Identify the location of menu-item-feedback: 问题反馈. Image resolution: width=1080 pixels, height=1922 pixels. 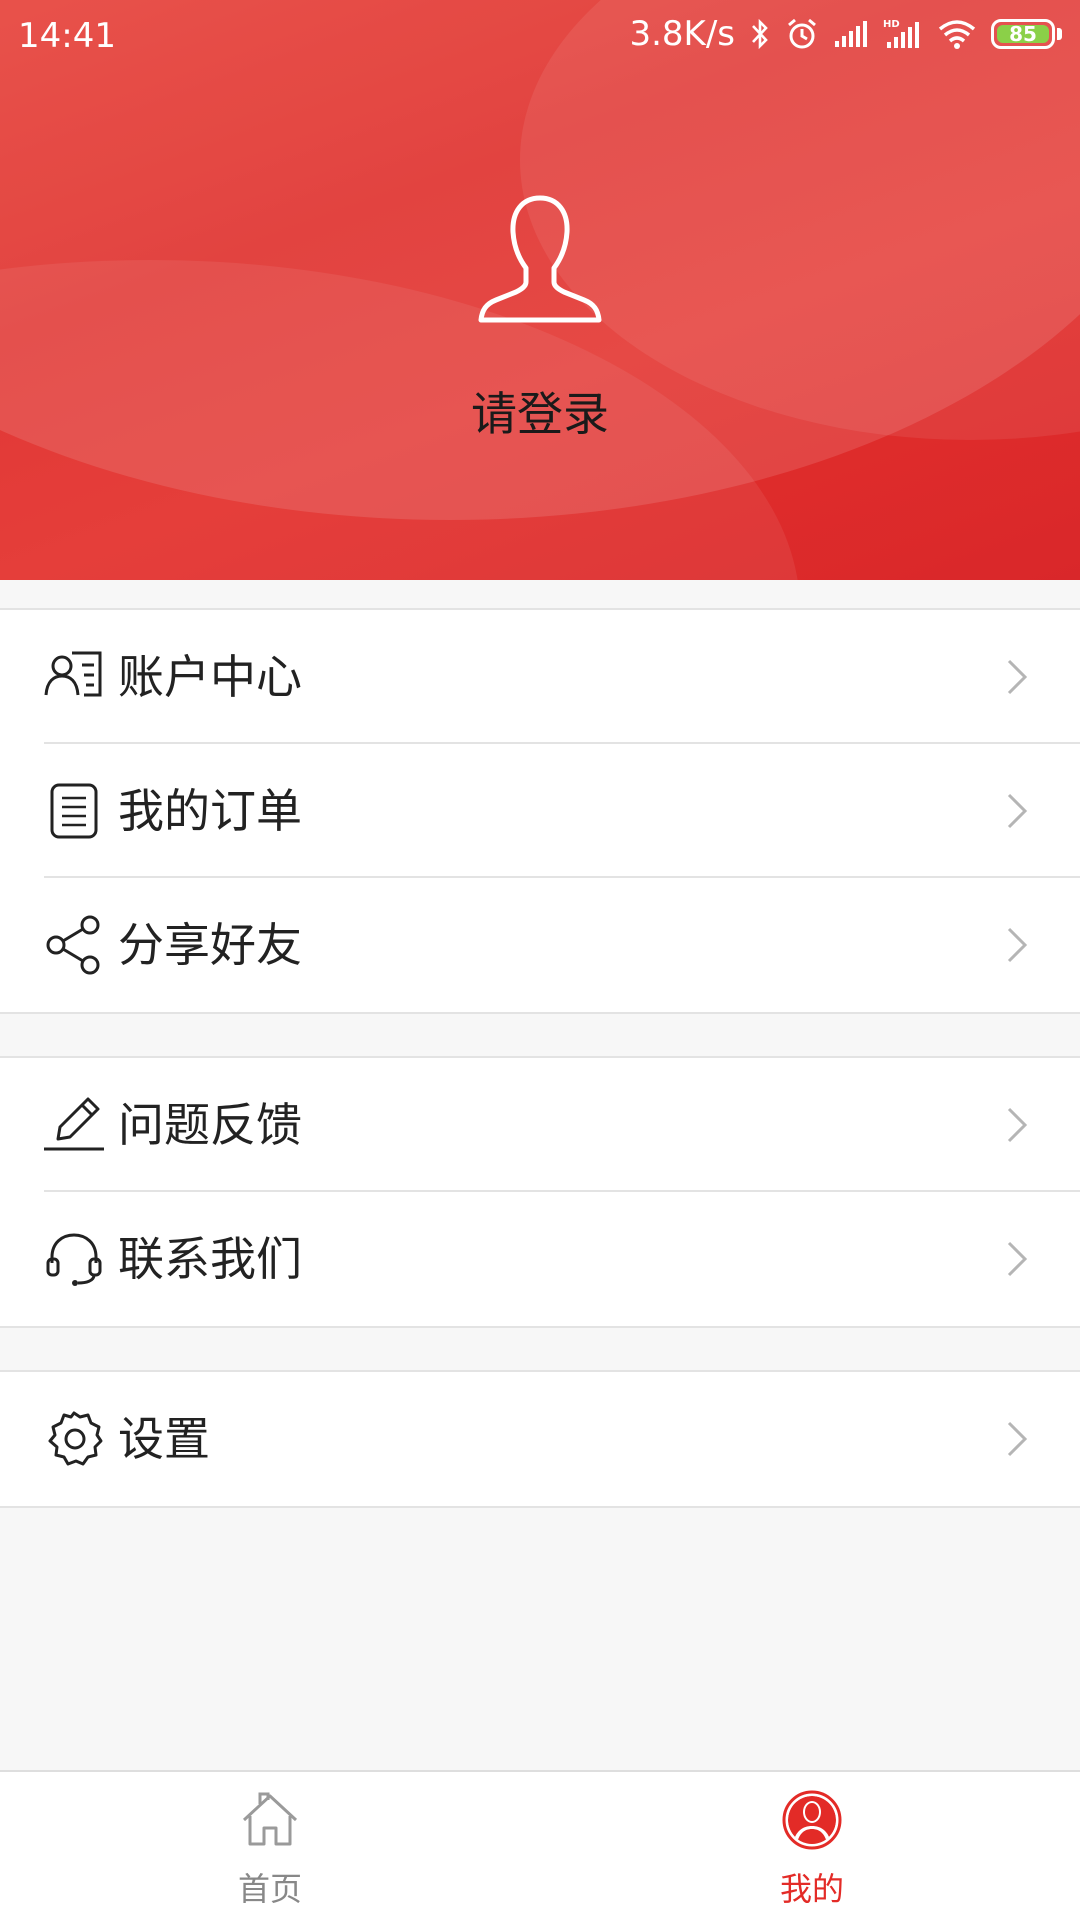
(540, 1125).